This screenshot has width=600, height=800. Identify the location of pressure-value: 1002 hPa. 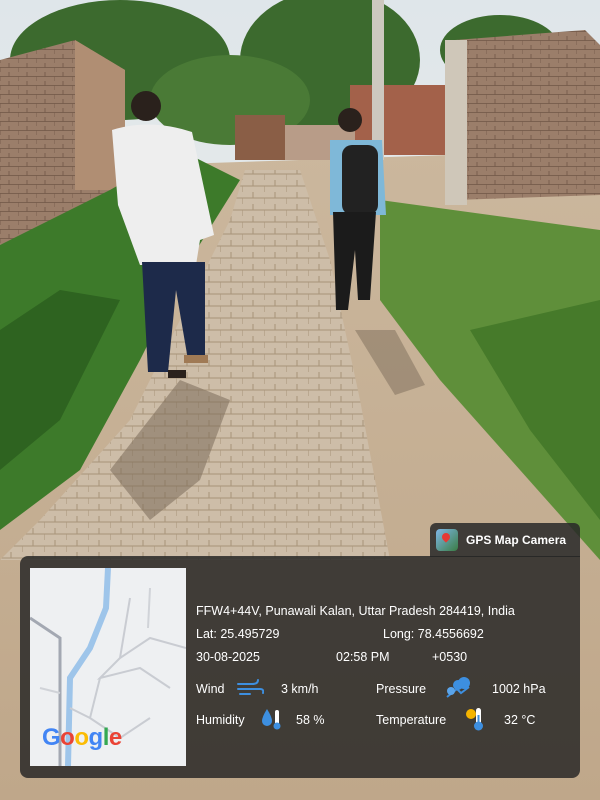
(519, 689).